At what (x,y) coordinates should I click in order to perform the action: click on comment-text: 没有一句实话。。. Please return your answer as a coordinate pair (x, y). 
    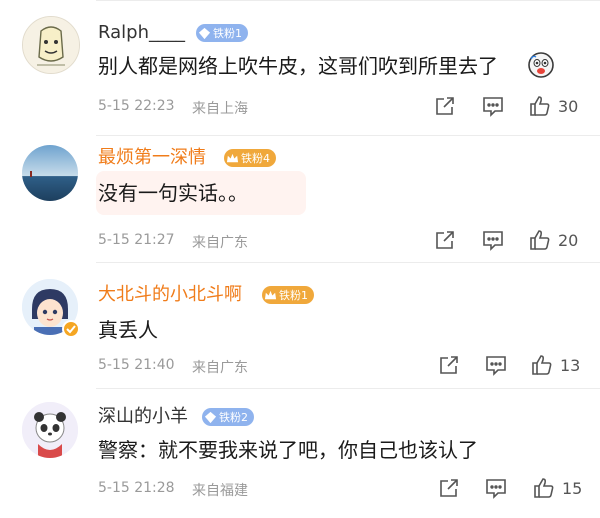
    Looking at the image, I should click on (173, 193).